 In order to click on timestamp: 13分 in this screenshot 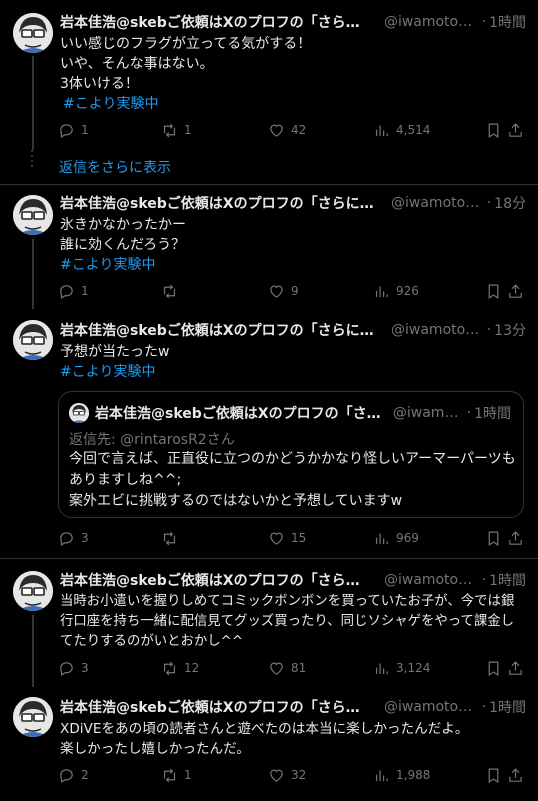, I will do `click(510, 330)`.